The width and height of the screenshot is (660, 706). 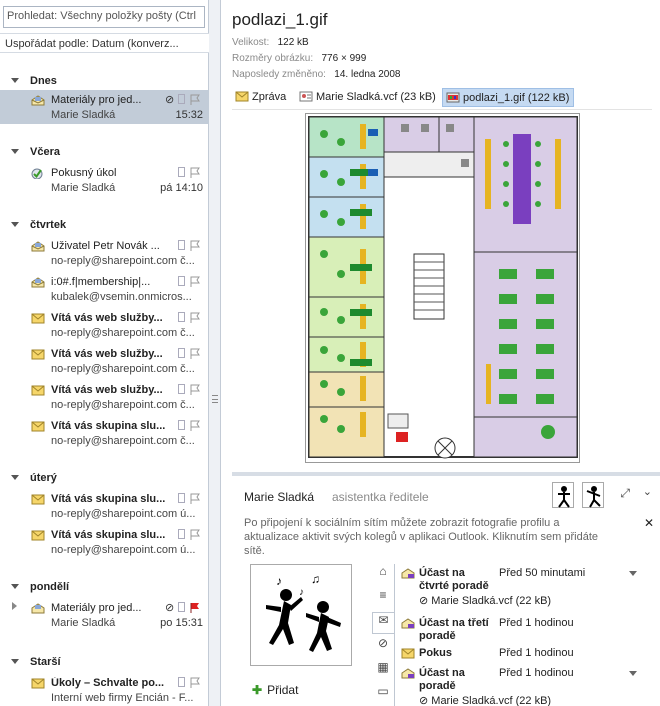 What do you see at coordinates (170, 608) in the screenshot?
I see `paperclip-icon: ⊘` at bounding box center [170, 608].